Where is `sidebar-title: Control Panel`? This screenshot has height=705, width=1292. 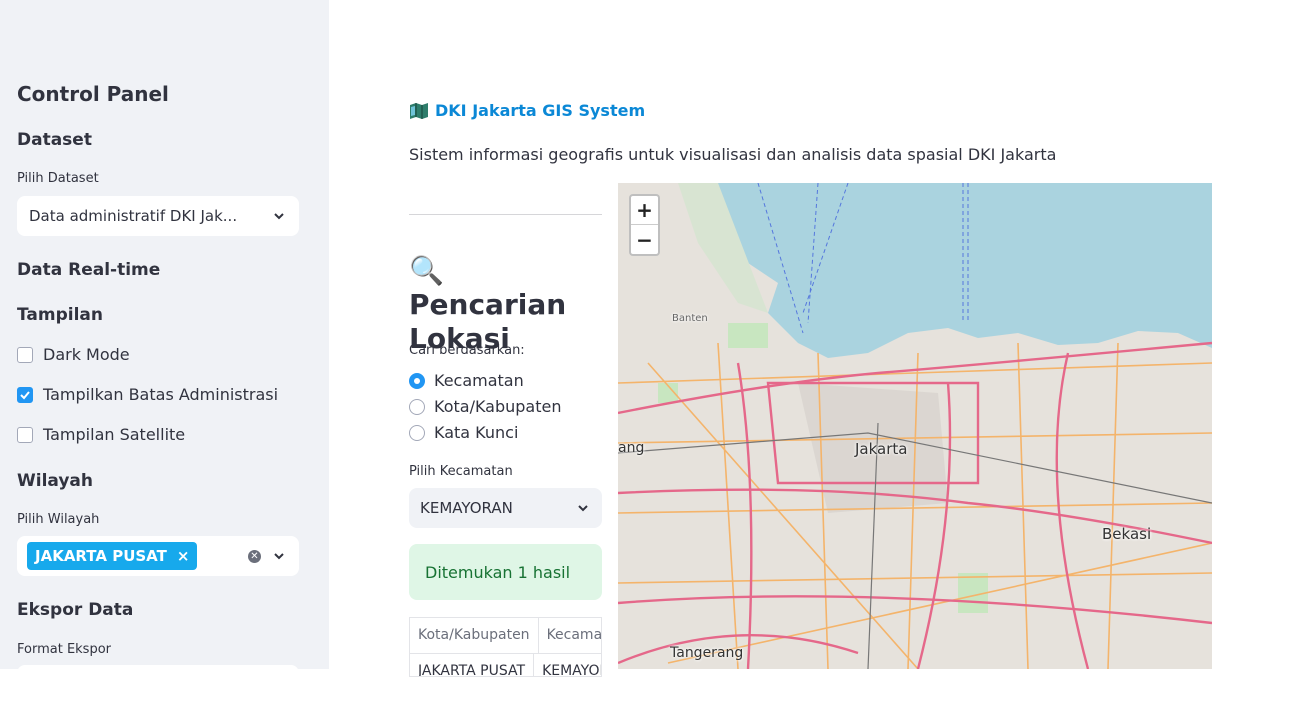 sidebar-title: Control Panel is located at coordinates (93, 94).